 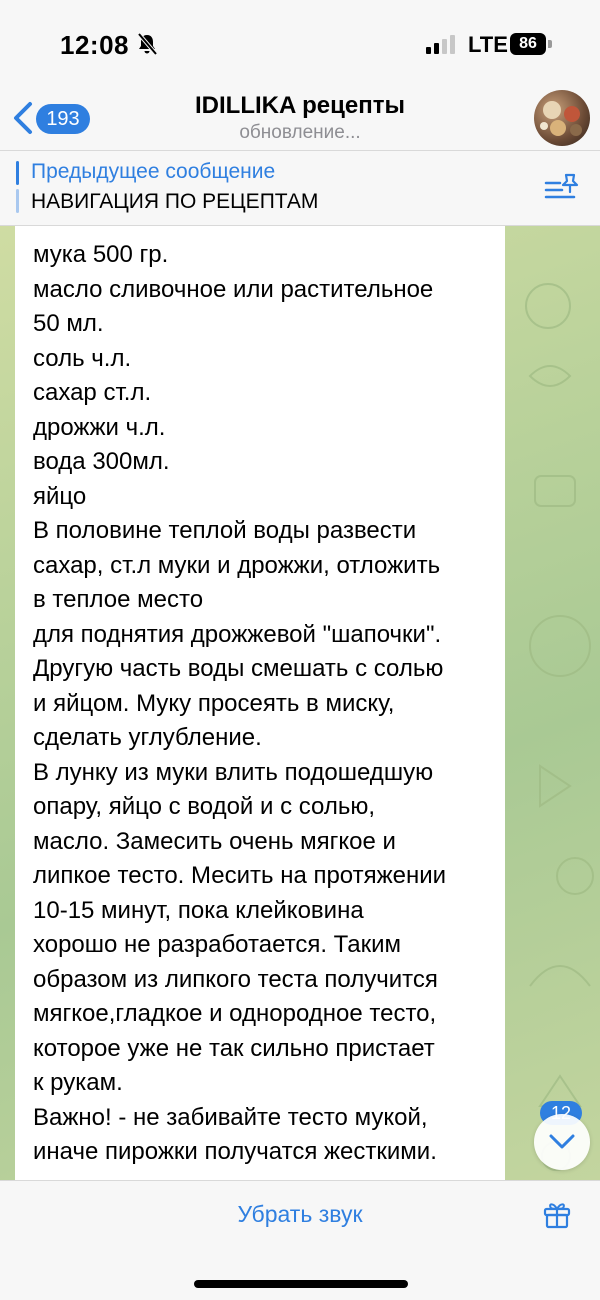 I want to click on channel-avatar, so click(x=562, y=118).